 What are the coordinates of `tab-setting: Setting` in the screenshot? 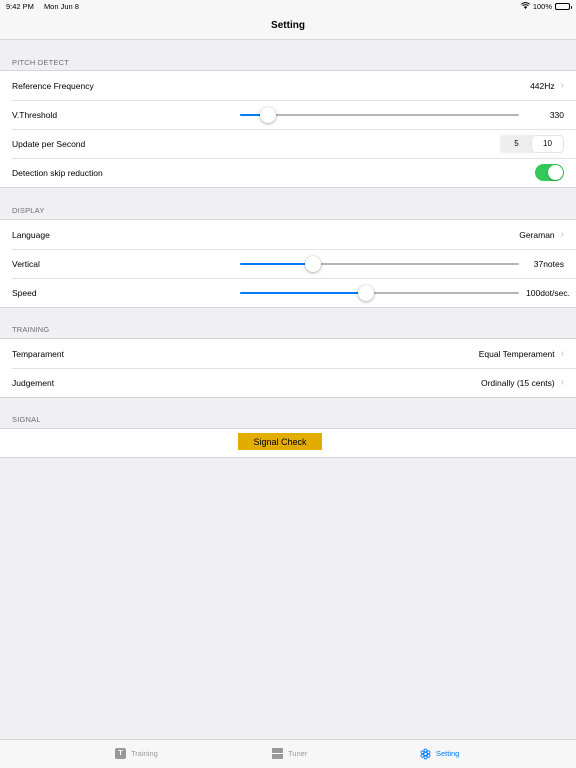 It's located at (439, 753).